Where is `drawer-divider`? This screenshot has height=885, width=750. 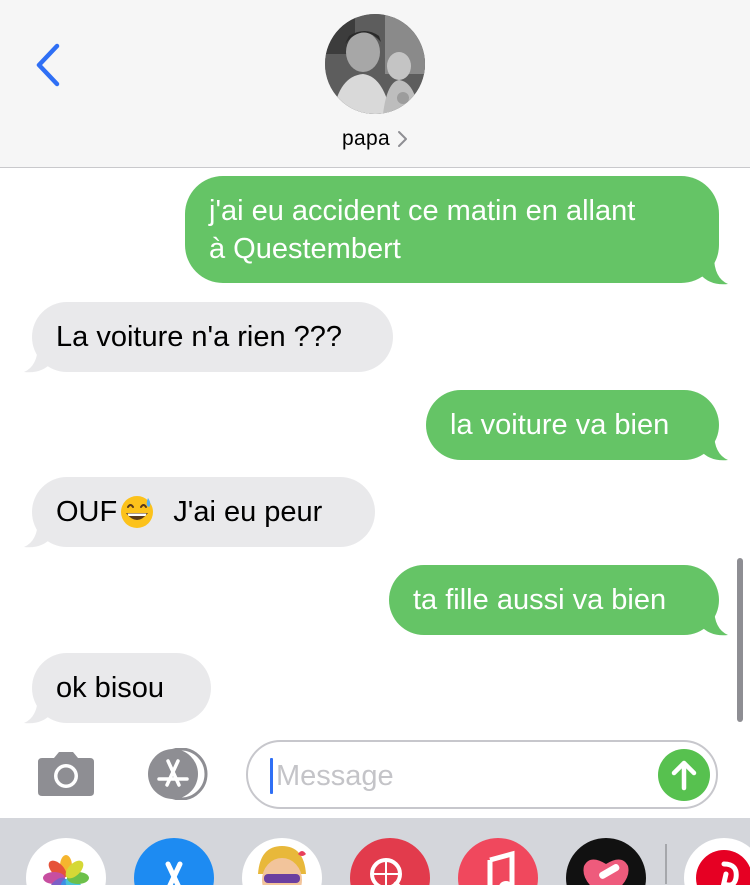 drawer-divider is located at coordinates (666, 864).